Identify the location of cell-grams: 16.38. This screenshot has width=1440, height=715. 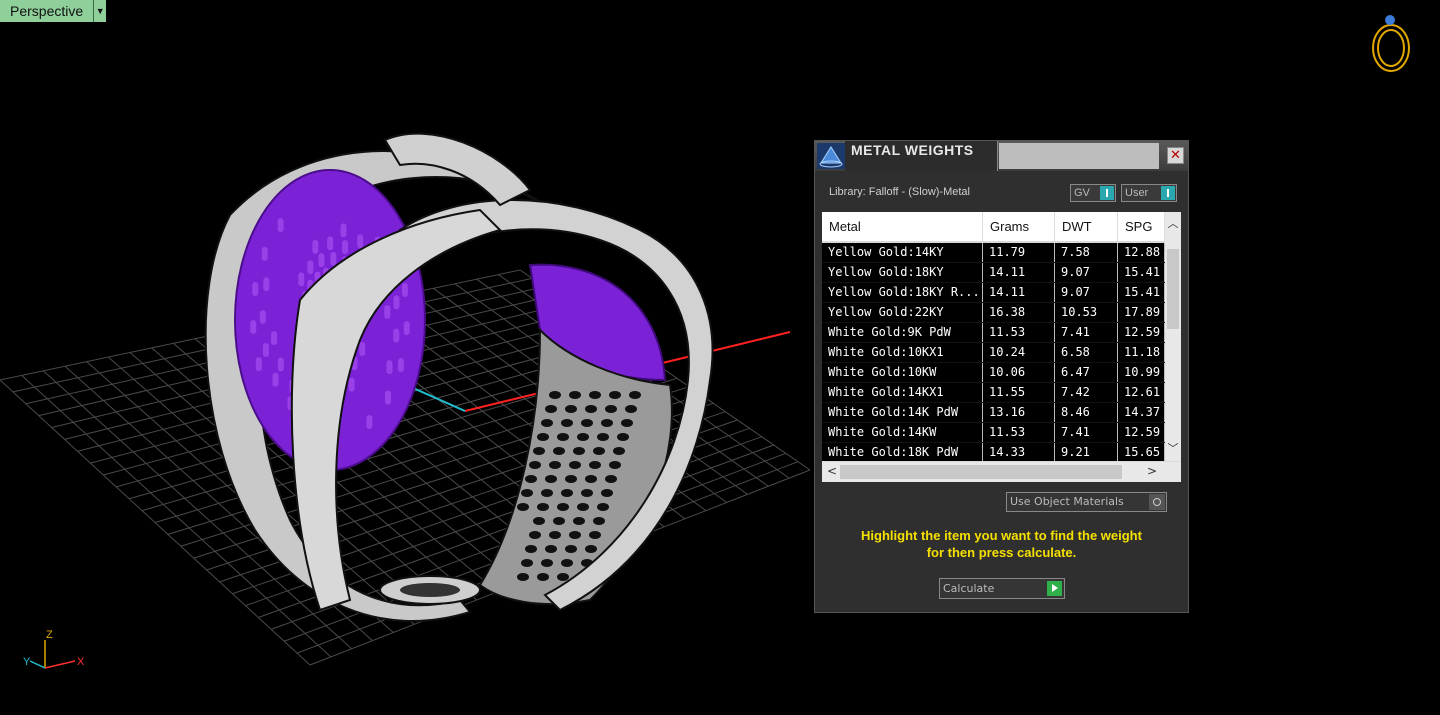
(1019, 312).